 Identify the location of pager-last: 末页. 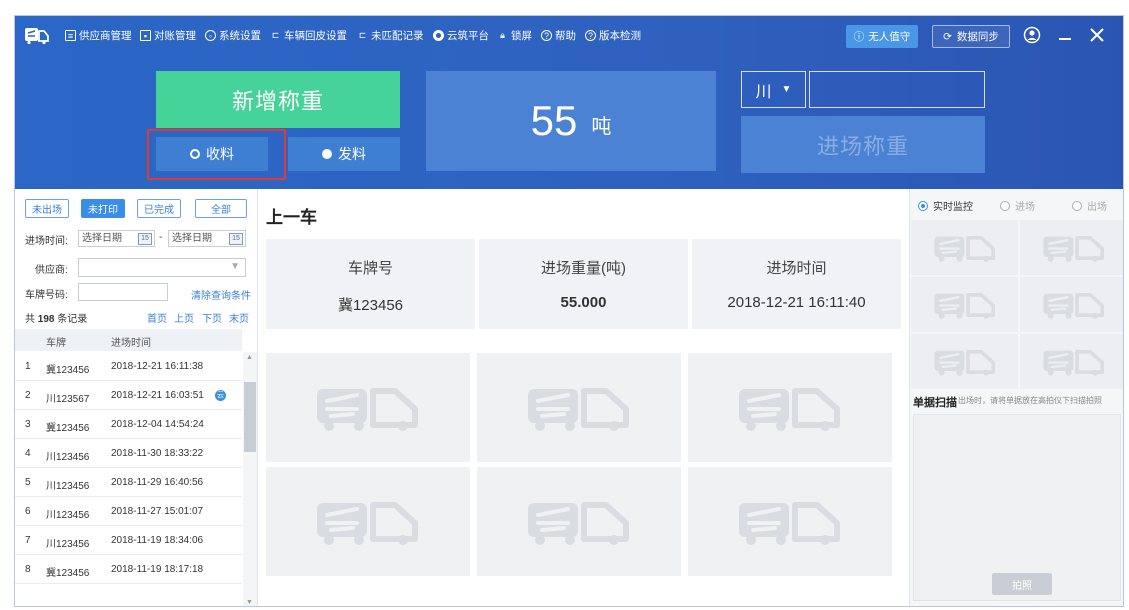
(239, 317).